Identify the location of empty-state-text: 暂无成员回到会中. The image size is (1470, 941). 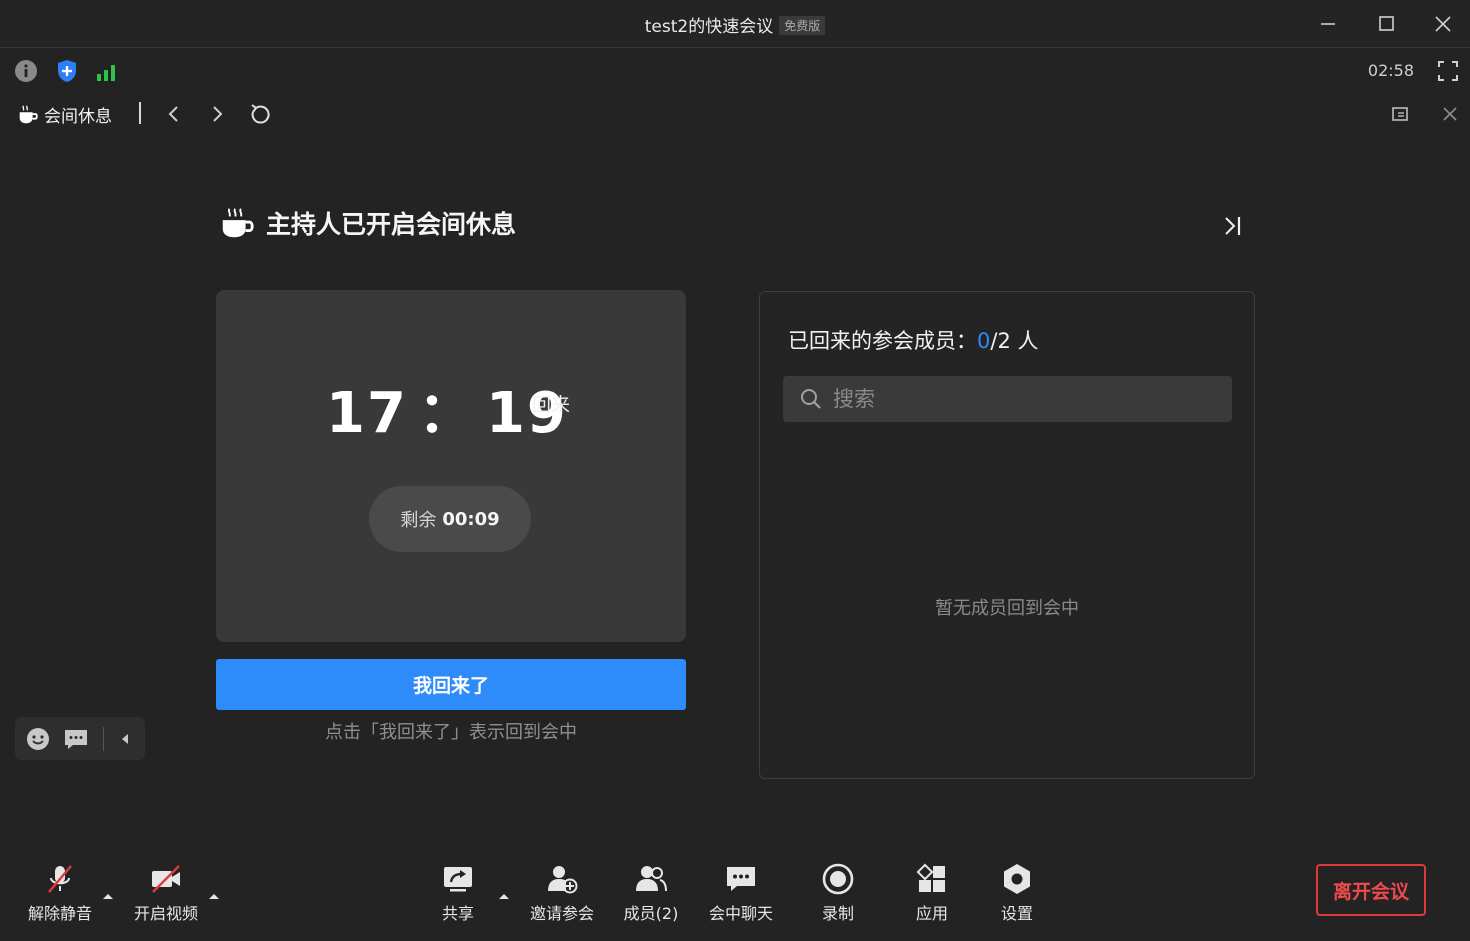
(1007, 608).